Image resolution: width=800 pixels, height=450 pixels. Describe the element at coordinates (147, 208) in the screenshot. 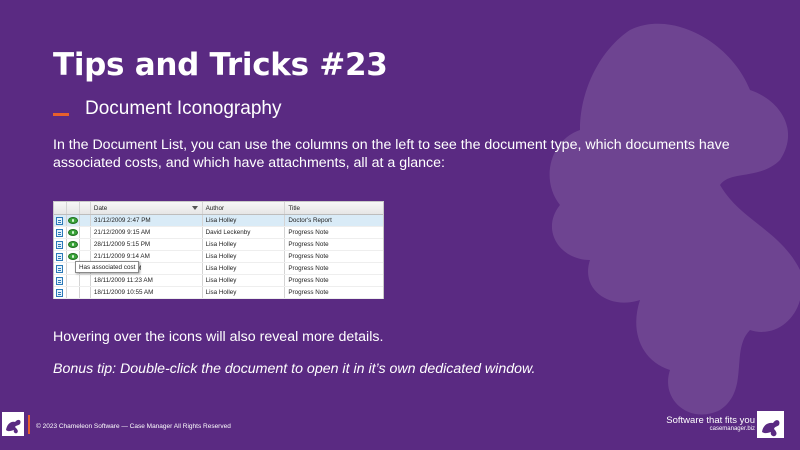

I see `header-date: Date` at that location.